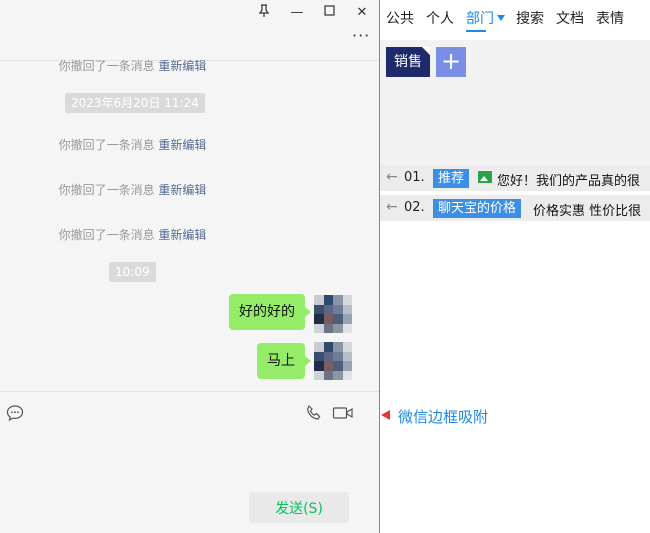 Image resolution: width=650 pixels, height=533 pixels. Describe the element at coordinates (15, 415) in the screenshot. I see `emoji-icon` at that location.